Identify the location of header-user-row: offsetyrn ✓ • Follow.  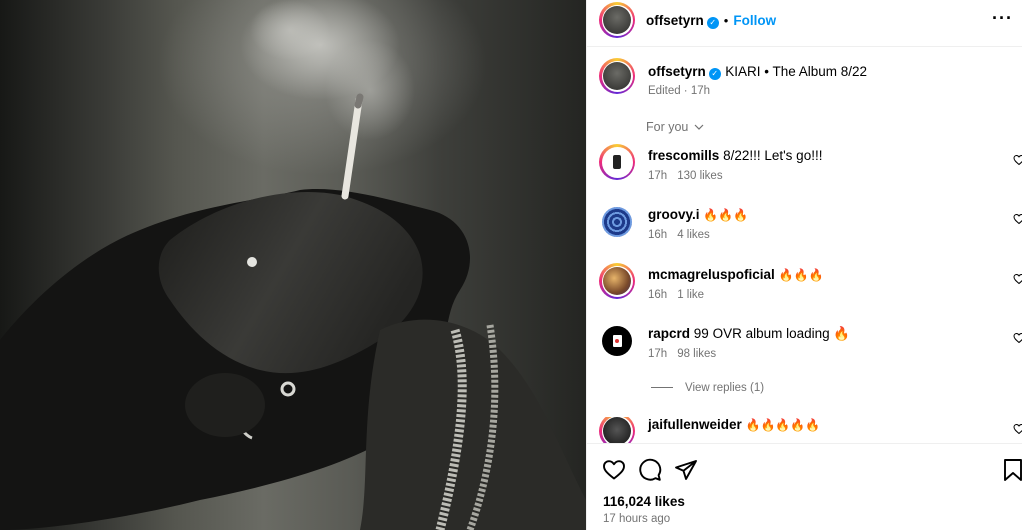
(711, 21).